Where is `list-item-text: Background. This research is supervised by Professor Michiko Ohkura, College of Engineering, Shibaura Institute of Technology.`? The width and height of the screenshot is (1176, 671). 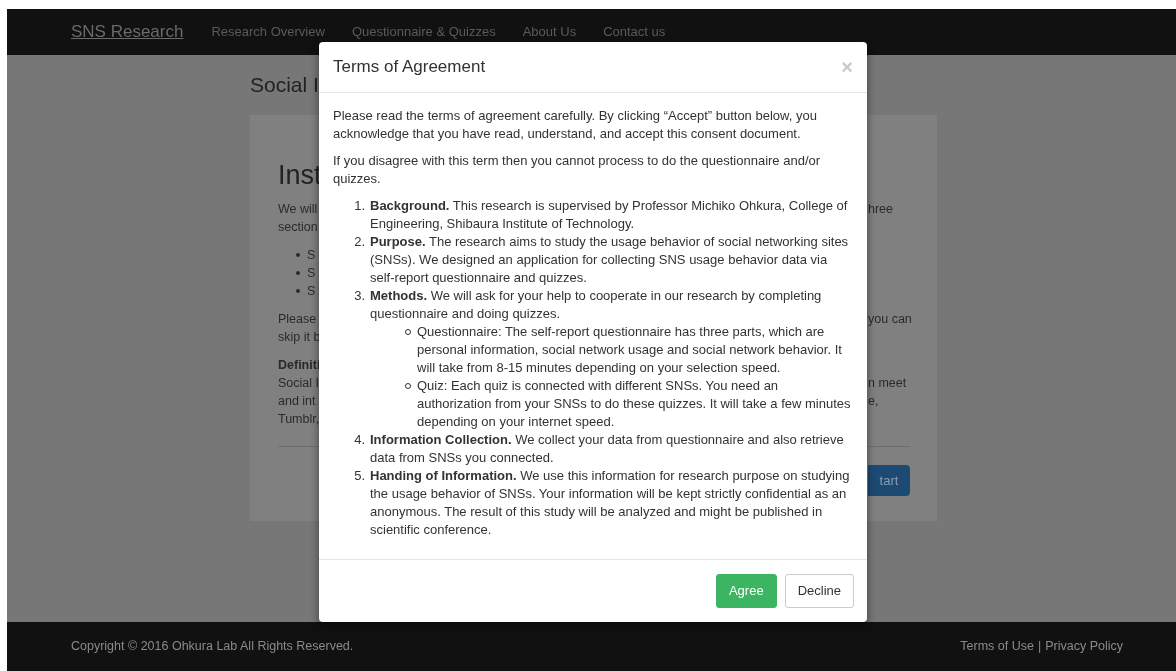
list-item-text: Background. This research is supervised by Professor Michiko Ohkura, College of Engineering, Shibaura Institute of Technology. is located at coordinates (609, 215).